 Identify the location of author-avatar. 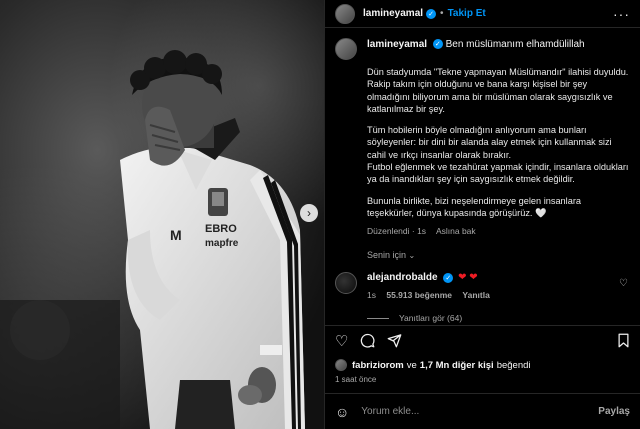
(345, 13).